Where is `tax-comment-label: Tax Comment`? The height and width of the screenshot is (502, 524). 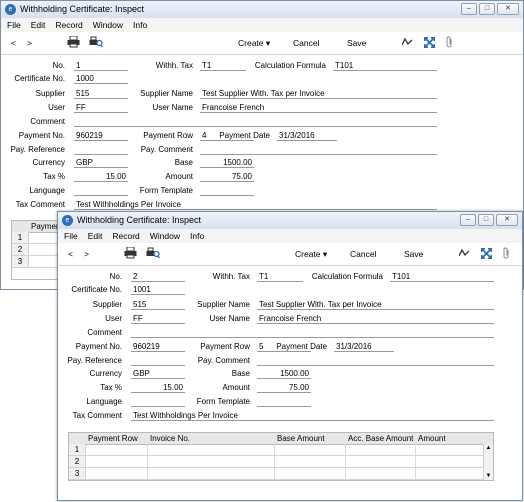
tax-comment-label: Tax Comment is located at coordinates (40, 204).